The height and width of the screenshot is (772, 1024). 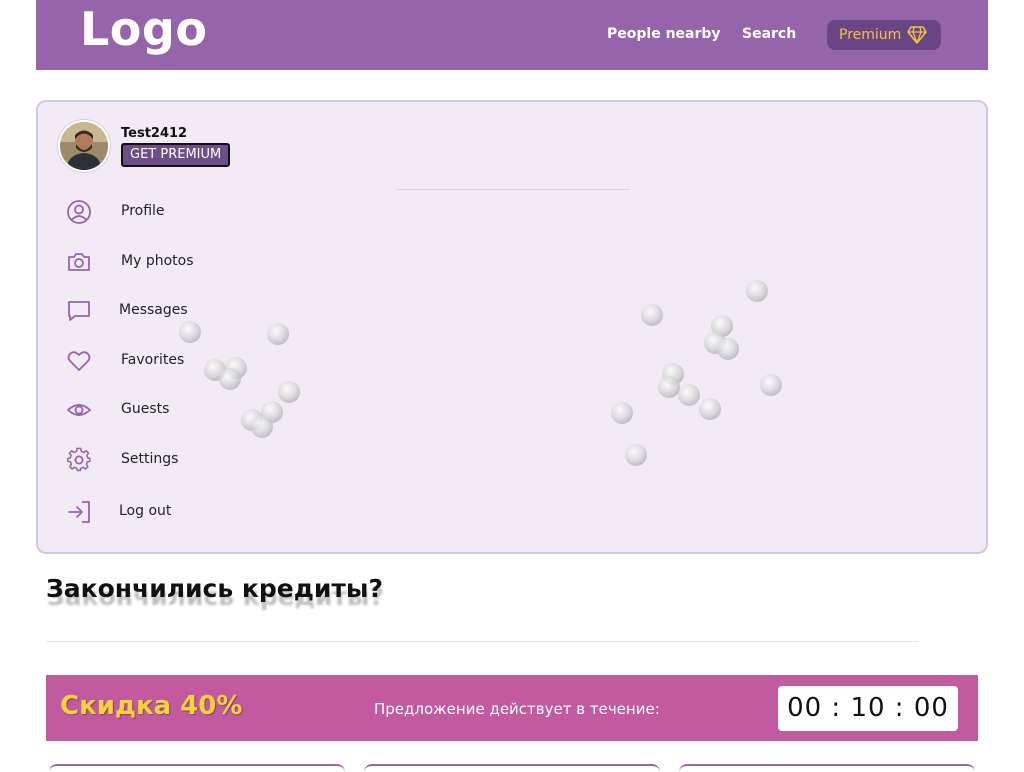 I want to click on username: Test2412, so click(x=154, y=133).